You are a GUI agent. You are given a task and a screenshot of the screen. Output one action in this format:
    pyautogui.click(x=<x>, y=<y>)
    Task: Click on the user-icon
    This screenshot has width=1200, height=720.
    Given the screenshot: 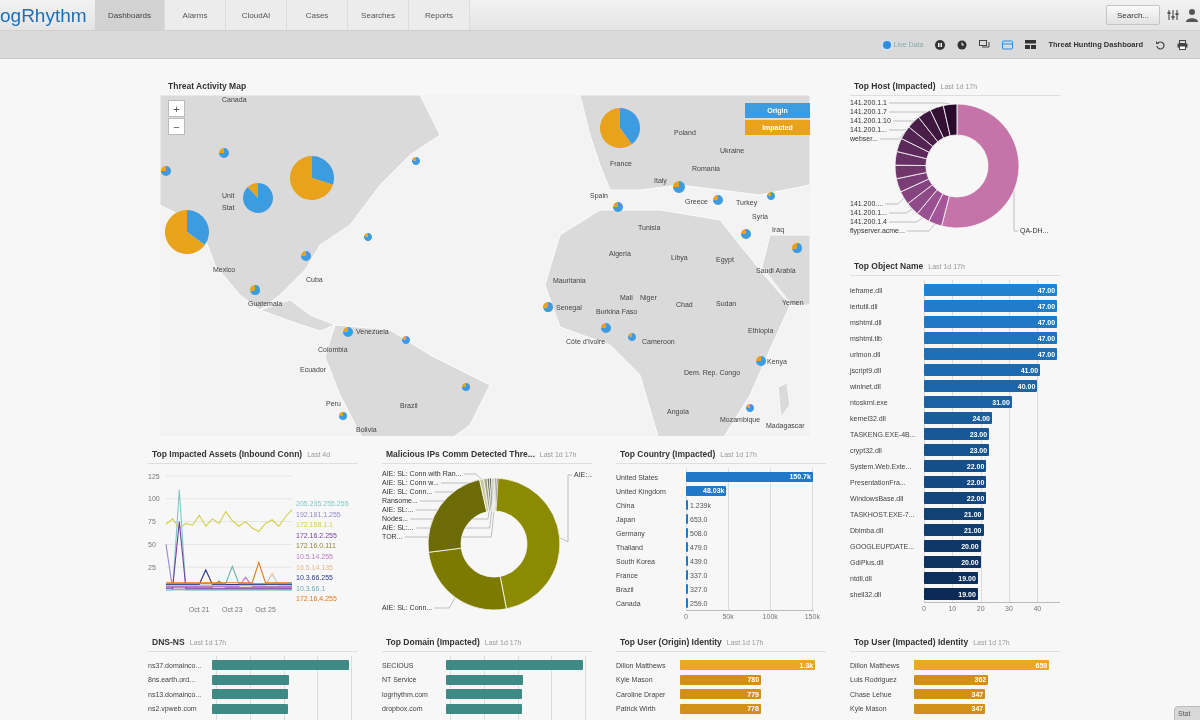 What is the action you would take?
    pyautogui.click(x=1192, y=15)
    